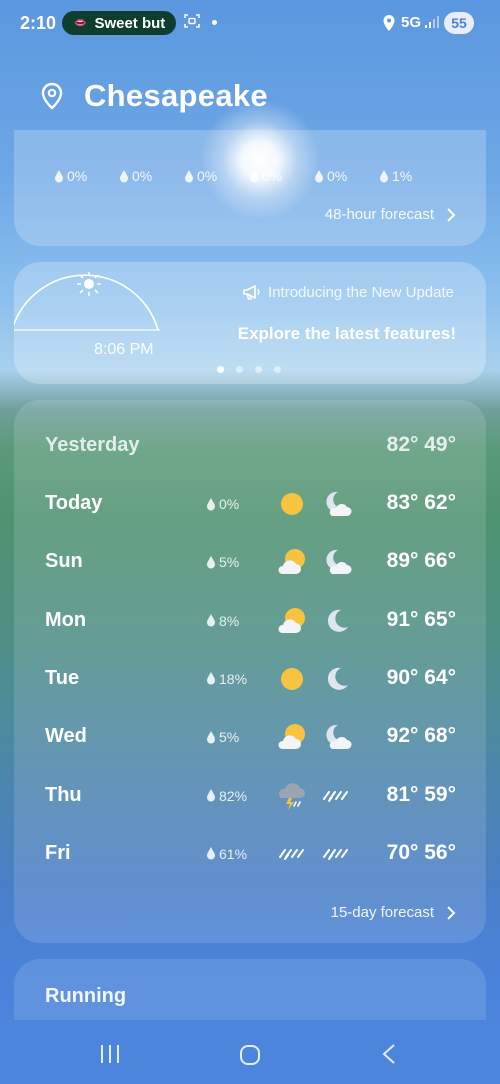  What do you see at coordinates (250, 504) in the screenshot?
I see `daily-row: Today 0% 83° 62°` at bounding box center [250, 504].